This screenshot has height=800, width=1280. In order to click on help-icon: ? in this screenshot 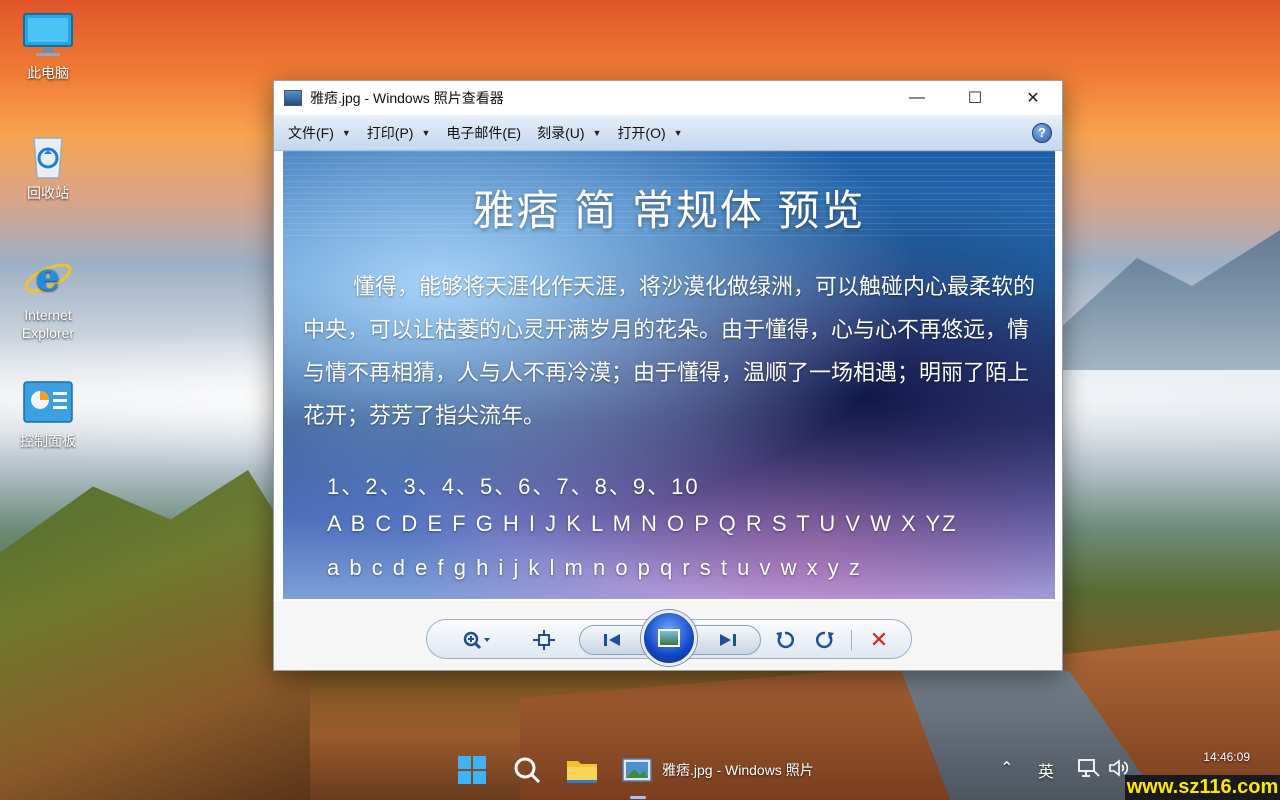, I will do `click(1042, 132)`.